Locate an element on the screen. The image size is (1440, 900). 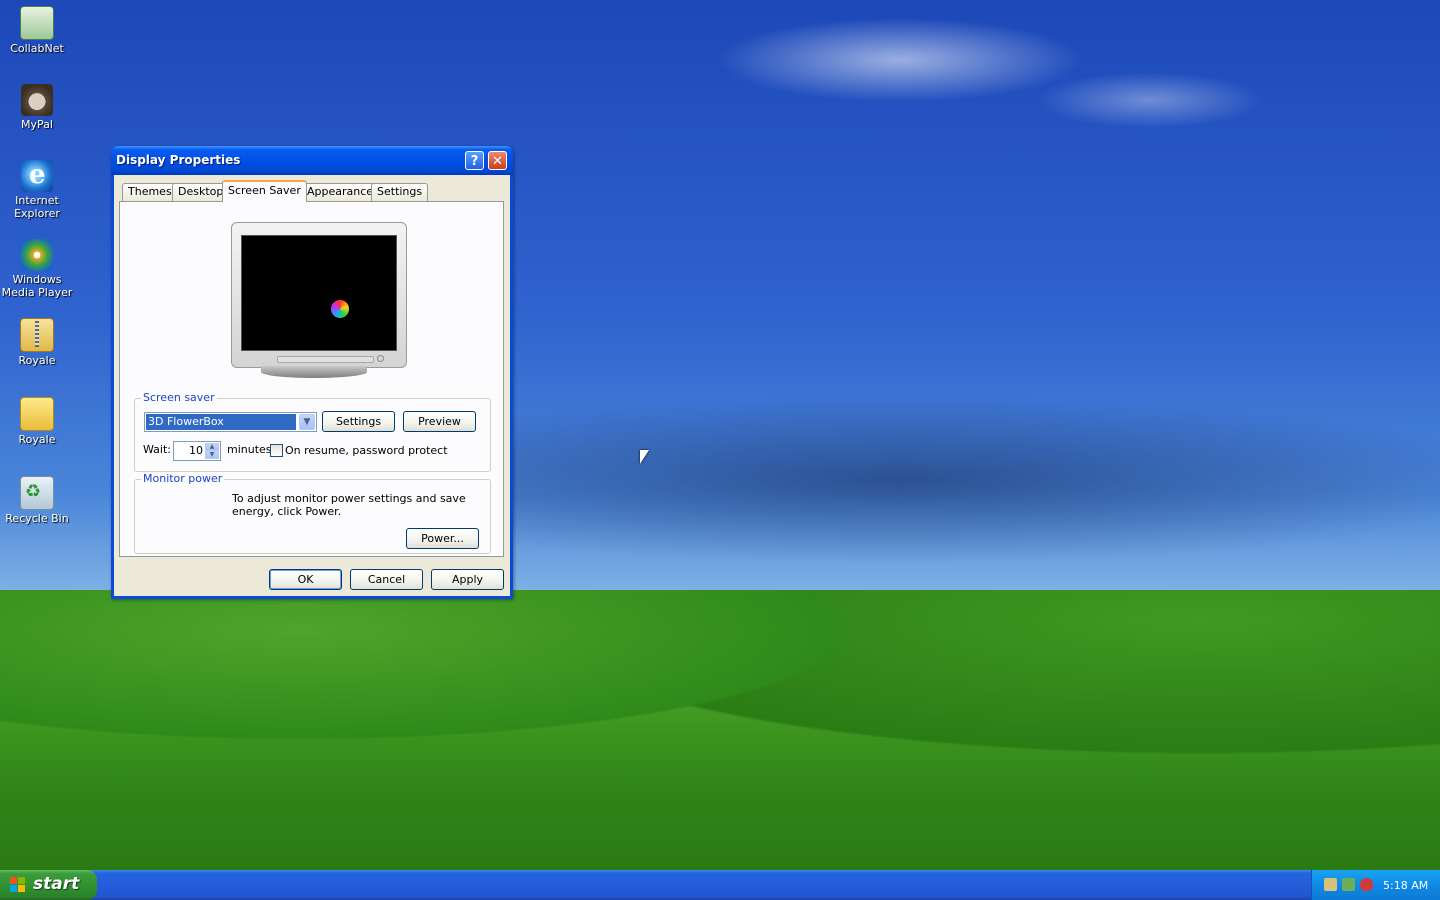
tray-security-shield-icon is located at coordinates (1366, 884).